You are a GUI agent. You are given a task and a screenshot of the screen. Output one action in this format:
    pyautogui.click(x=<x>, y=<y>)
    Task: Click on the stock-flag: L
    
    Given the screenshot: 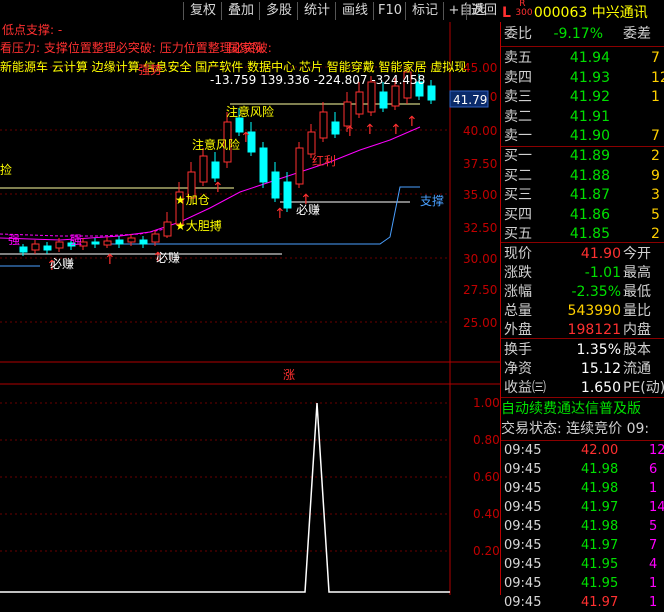 What is the action you would take?
    pyautogui.click(x=506, y=13)
    